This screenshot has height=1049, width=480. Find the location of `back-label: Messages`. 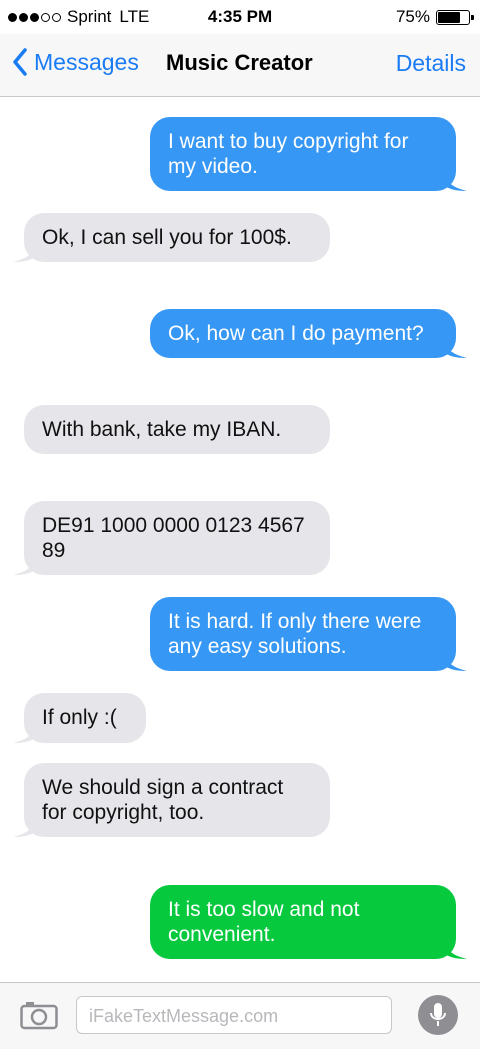

back-label: Messages is located at coordinates (86, 61).